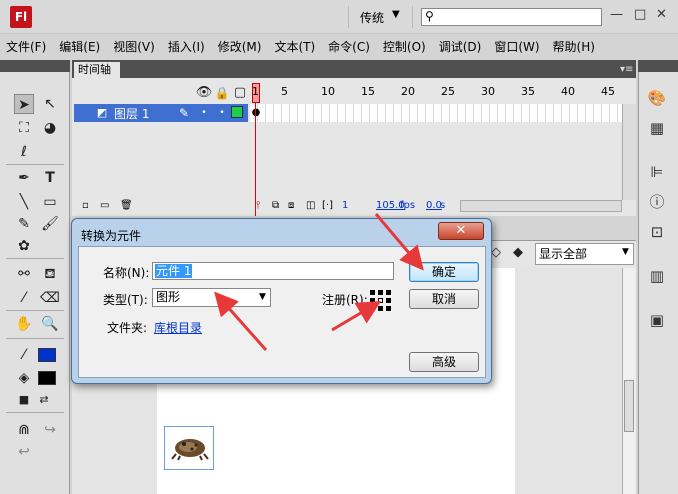 The height and width of the screenshot is (494, 678). I want to click on new-folder-icon: ▭, so click(104, 205).